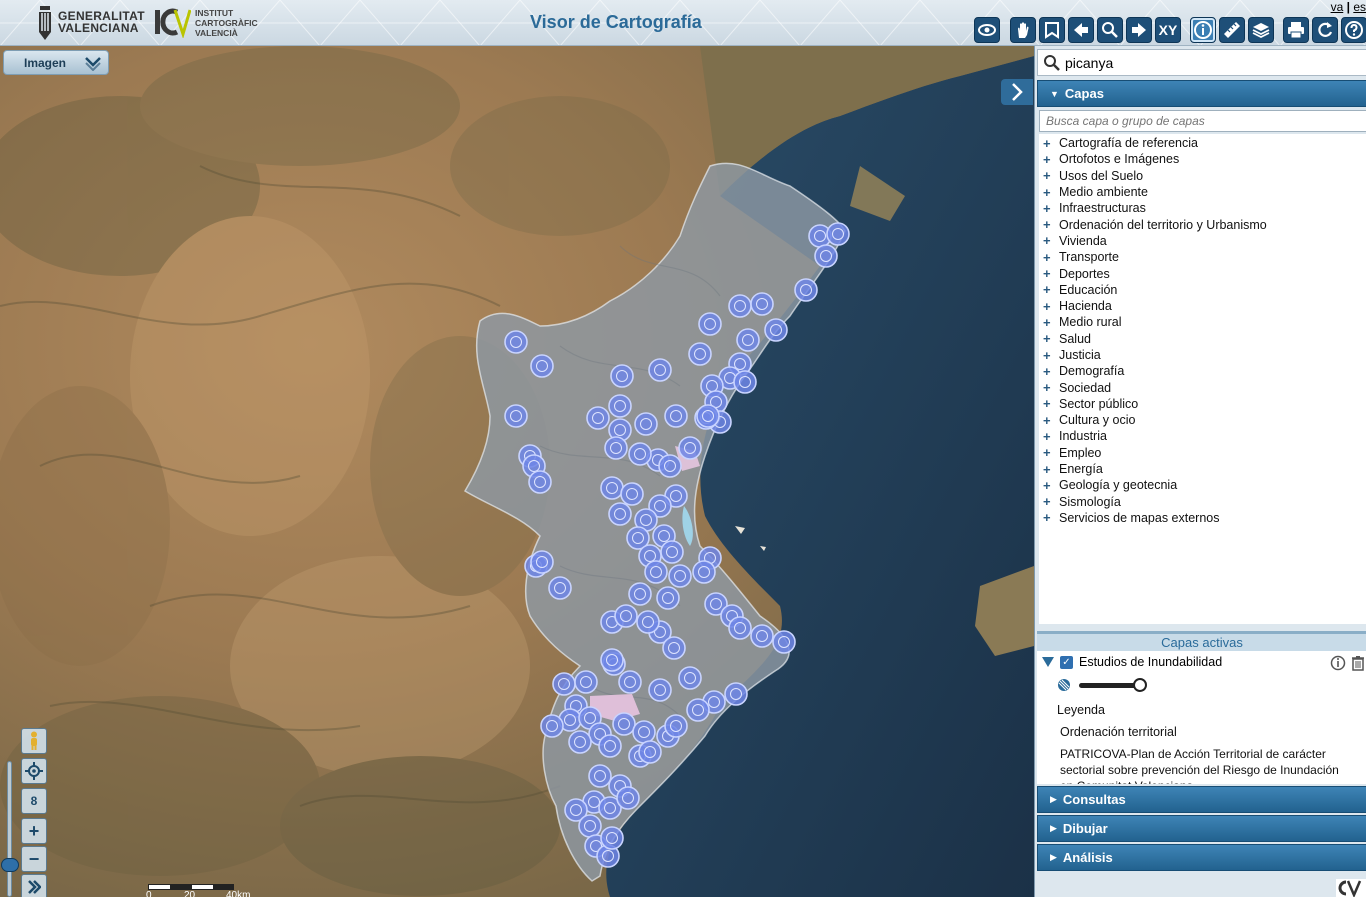 The height and width of the screenshot is (897, 1366). I want to click on layer-group-item: + Deportes, so click(1202, 273).